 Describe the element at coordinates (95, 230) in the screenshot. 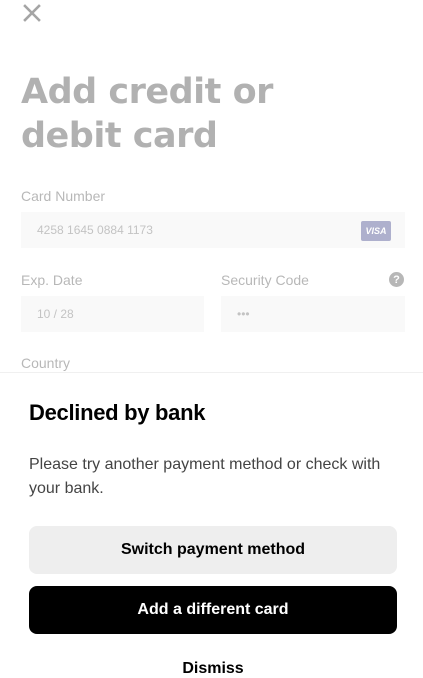

I see `card-number-value: 4258 1645 0884 1173` at that location.